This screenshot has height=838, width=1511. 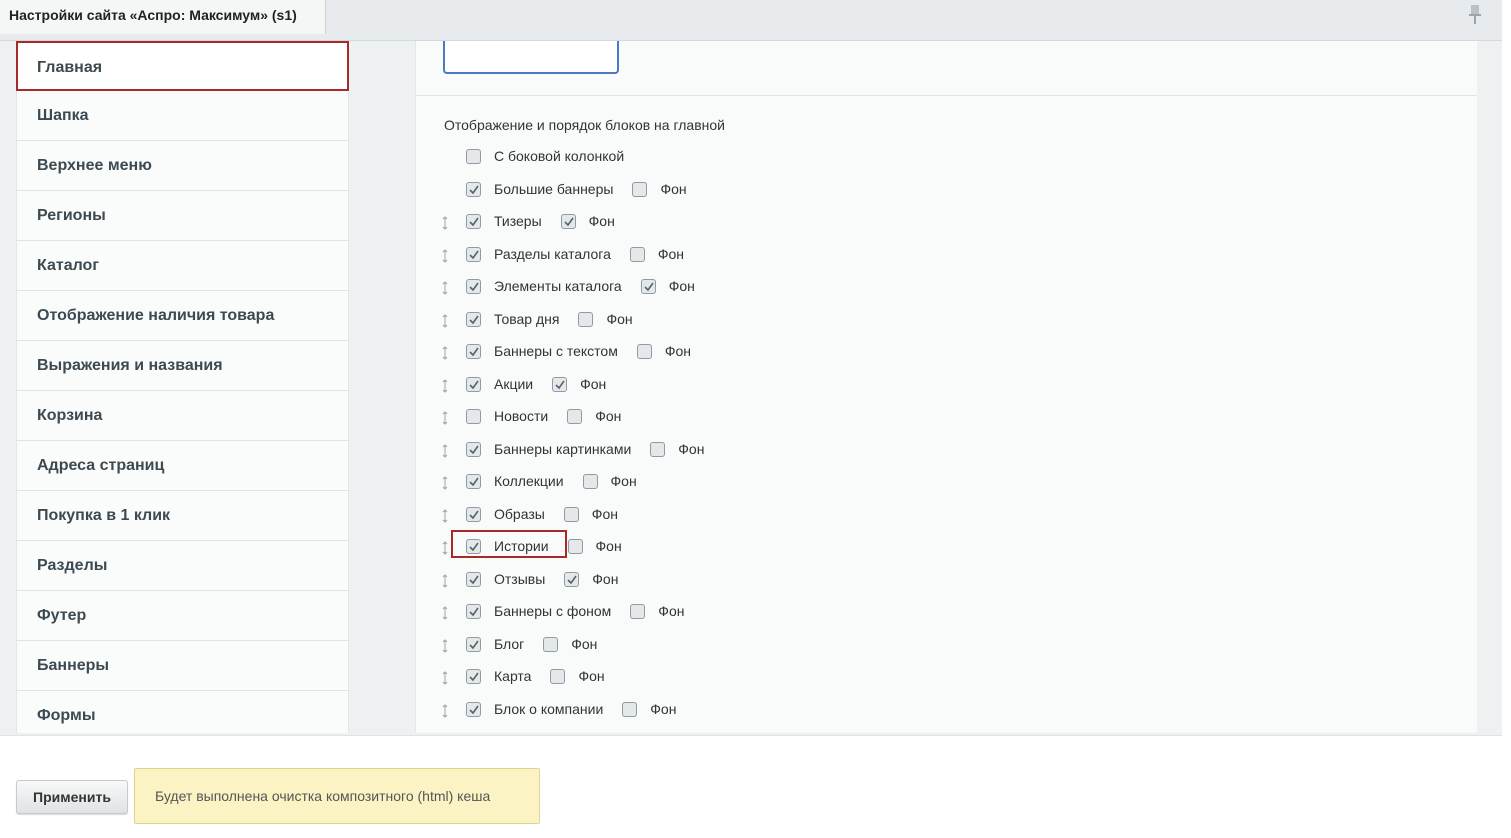 What do you see at coordinates (531, 57) in the screenshot?
I see `text-input` at bounding box center [531, 57].